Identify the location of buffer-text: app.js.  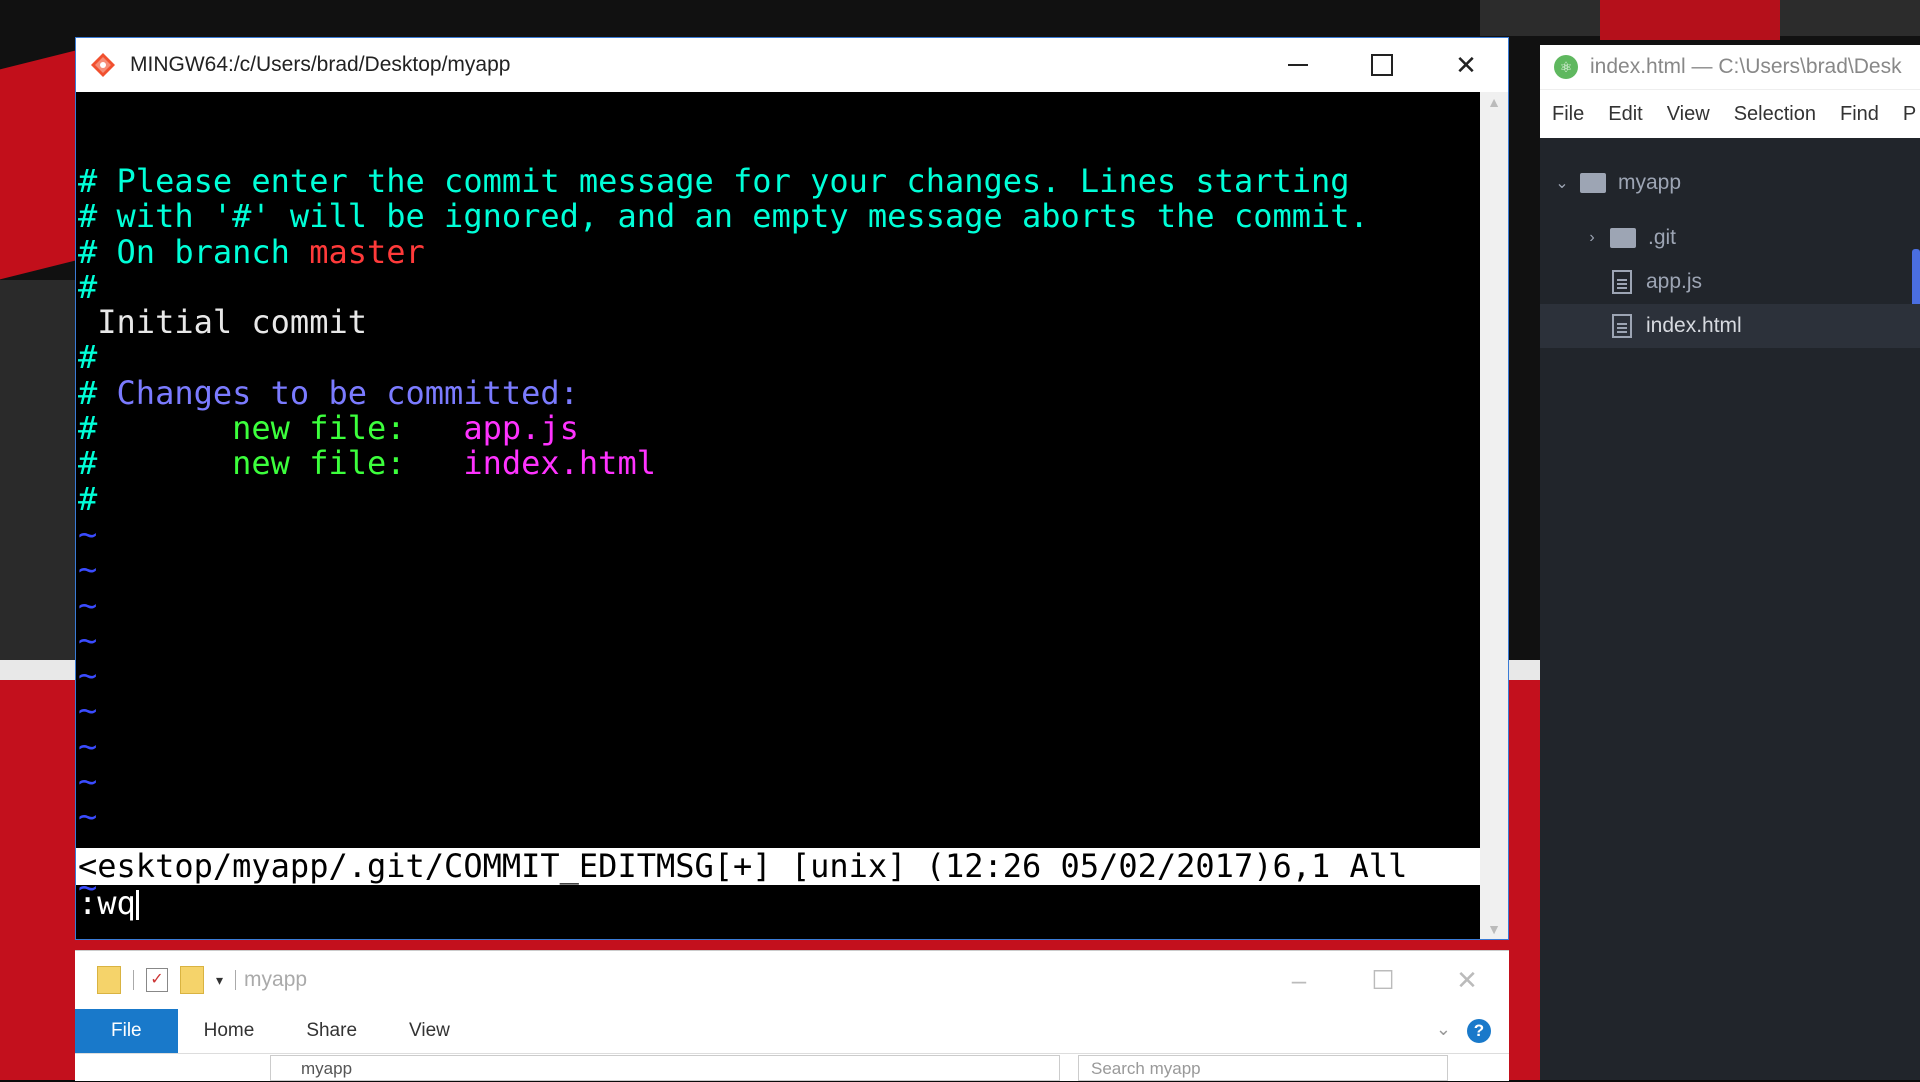
(521, 428).